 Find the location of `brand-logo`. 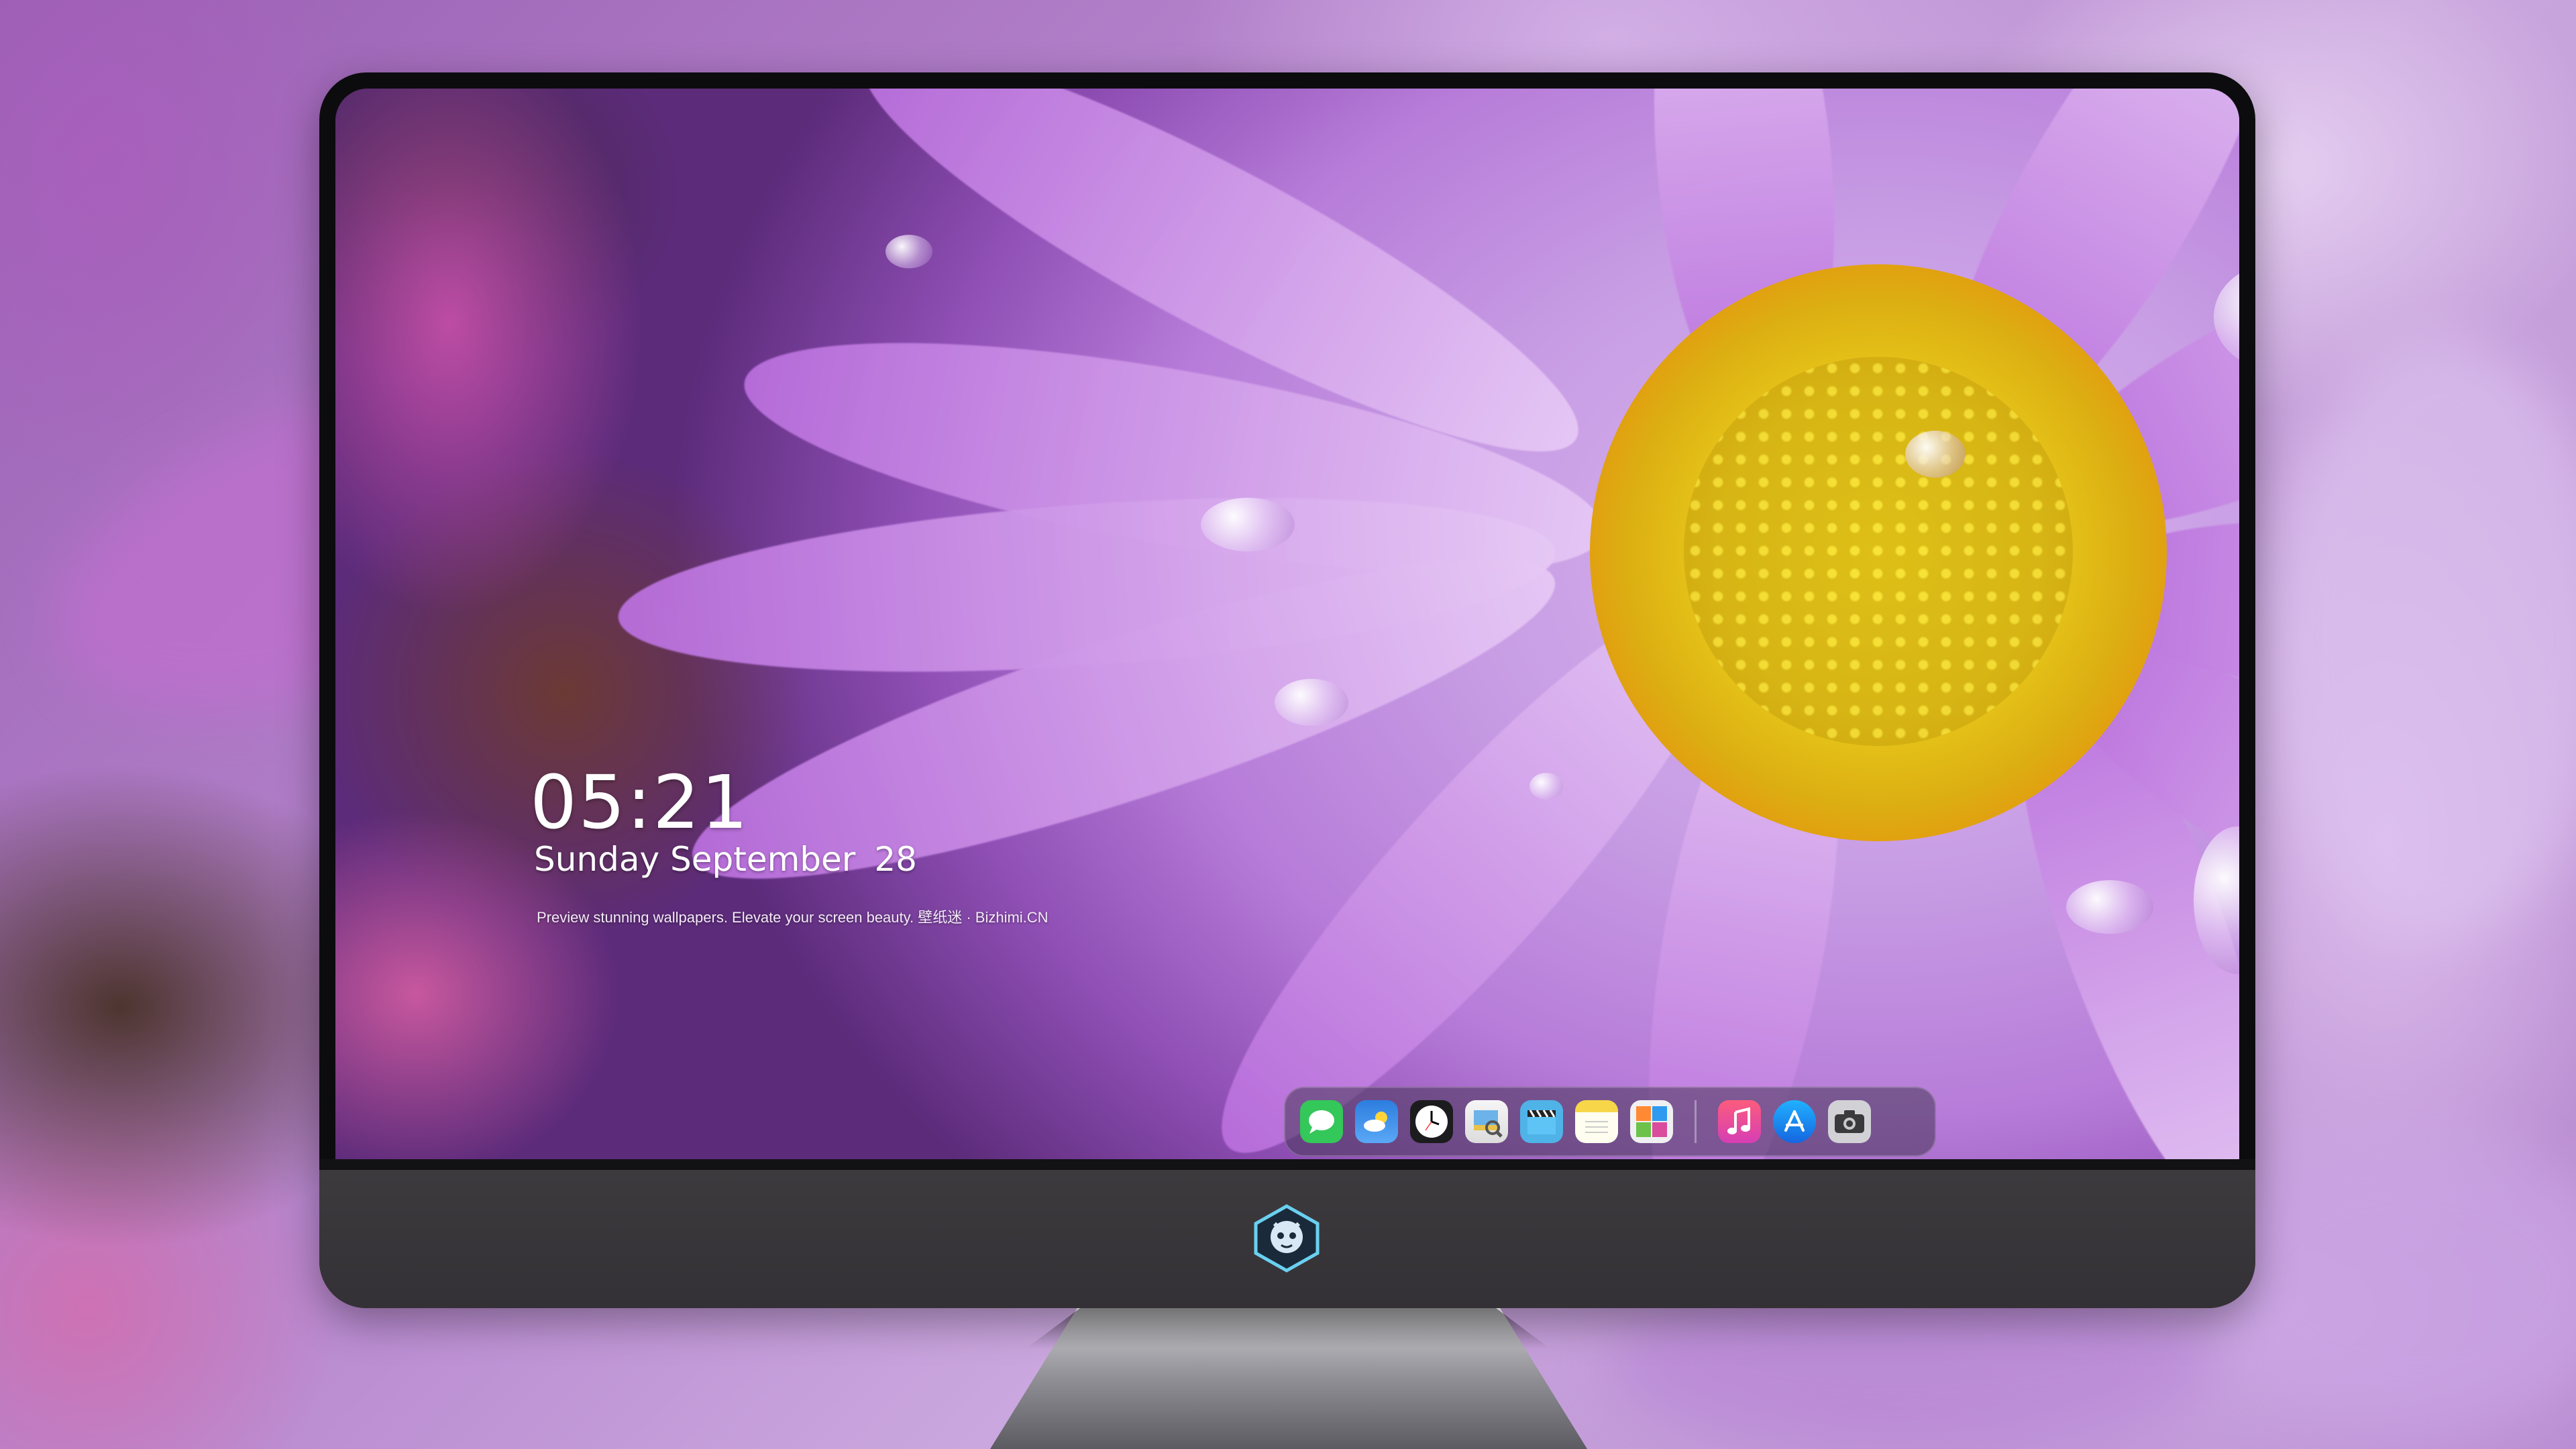

brand-logo is located at coordinates (1287, 1238).